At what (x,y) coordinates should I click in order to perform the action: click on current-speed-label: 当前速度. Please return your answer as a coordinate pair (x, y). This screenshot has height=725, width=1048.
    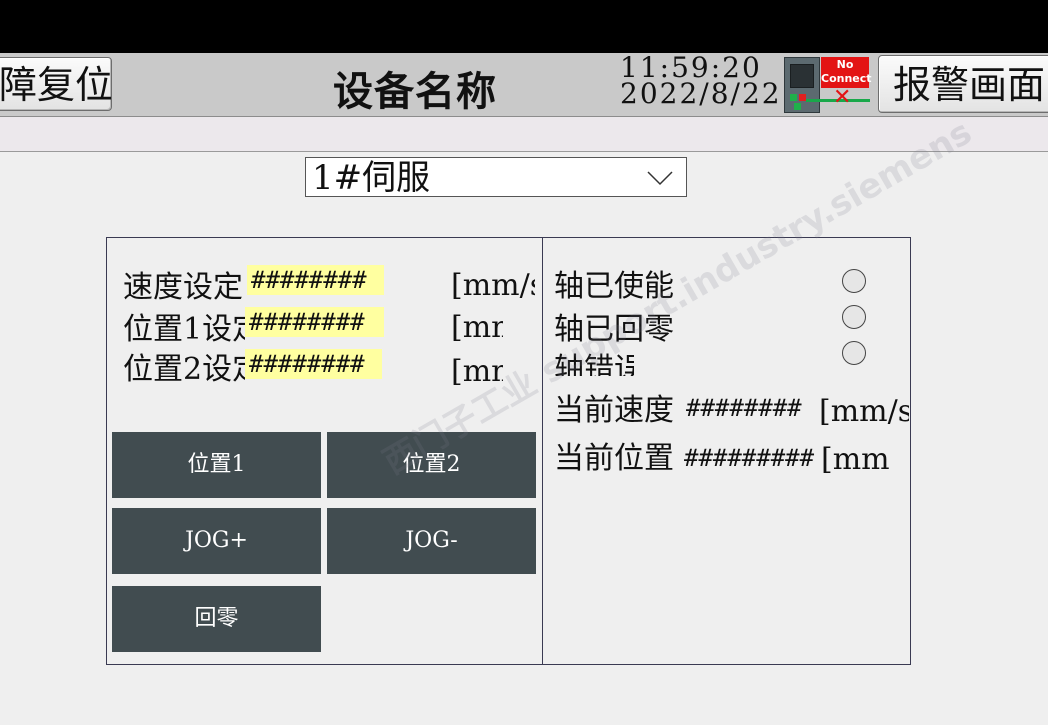
    Looking at the image, I should click on (614, 410).